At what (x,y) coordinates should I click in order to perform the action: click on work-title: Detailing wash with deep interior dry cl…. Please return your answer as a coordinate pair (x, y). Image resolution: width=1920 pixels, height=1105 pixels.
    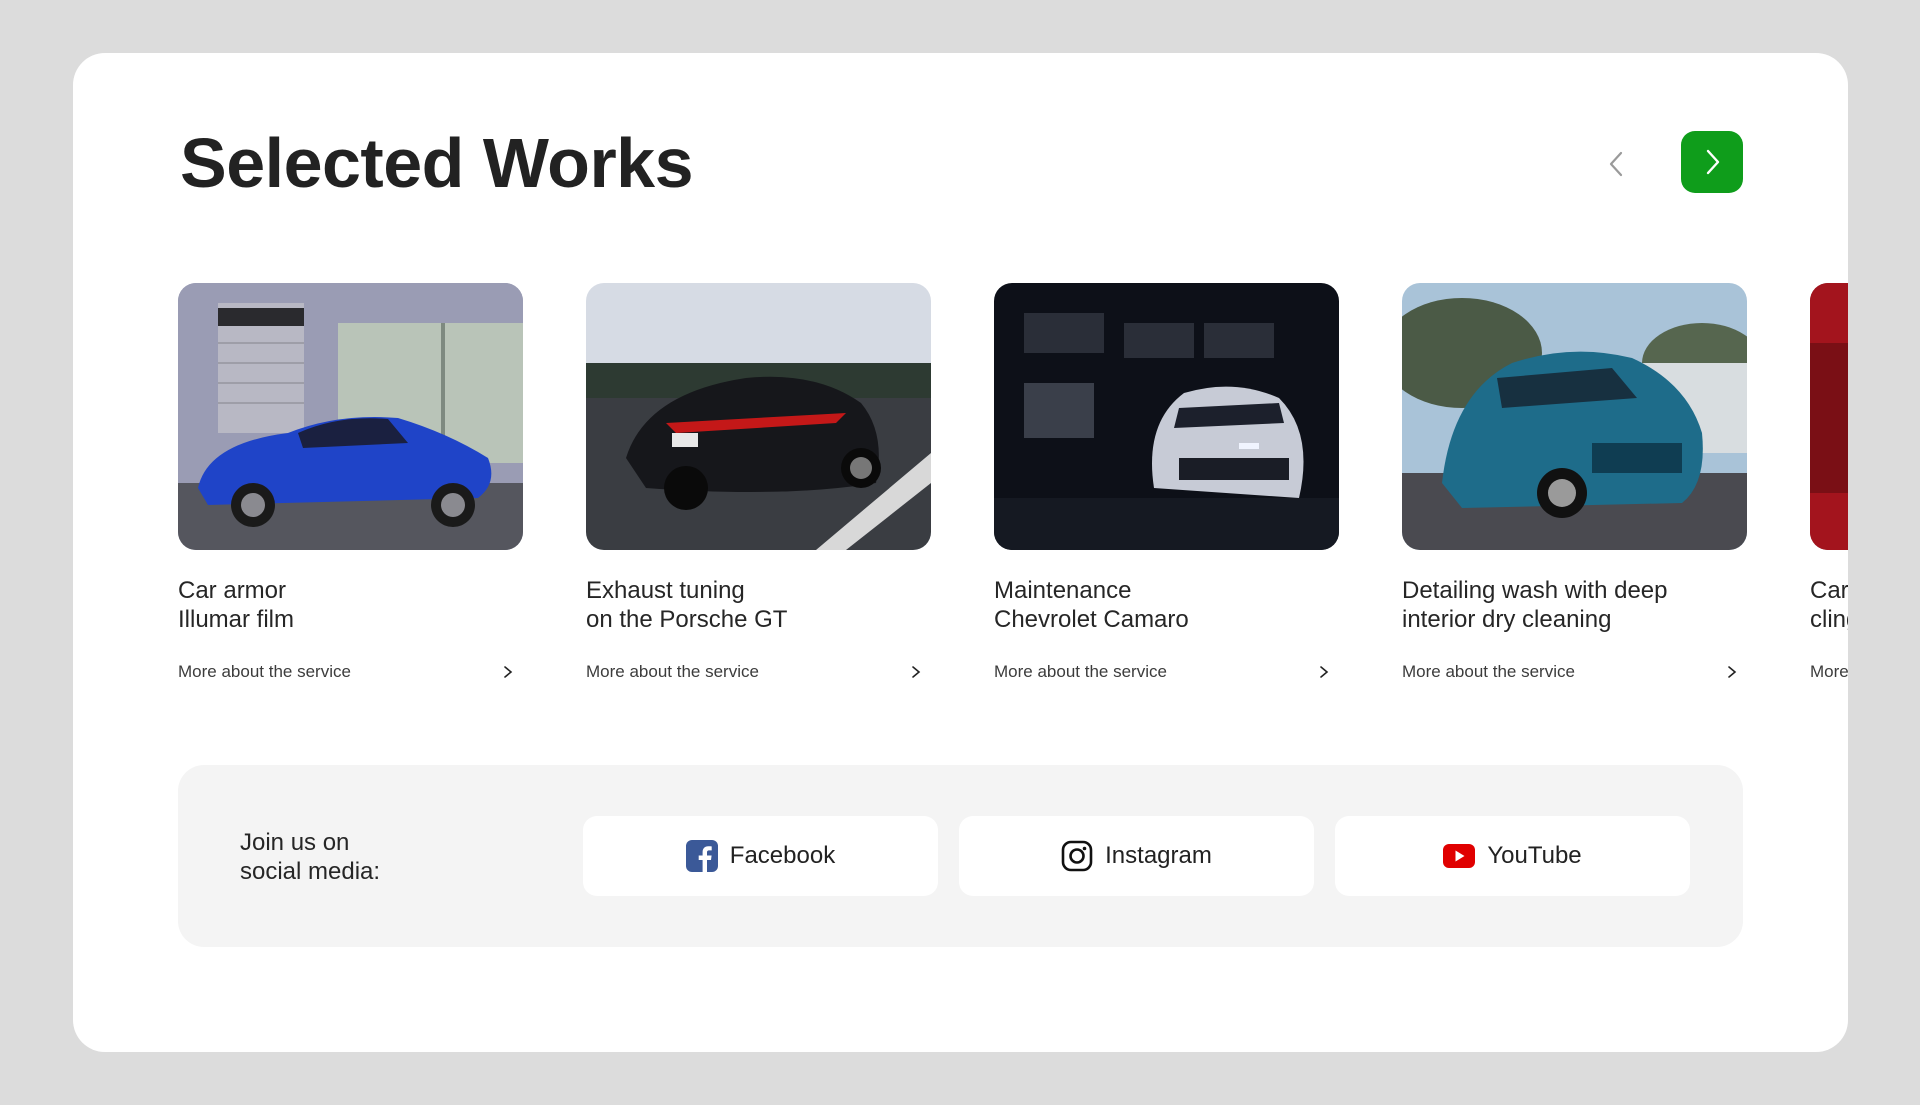
    Looking at the image, I should click on (1535, 605).